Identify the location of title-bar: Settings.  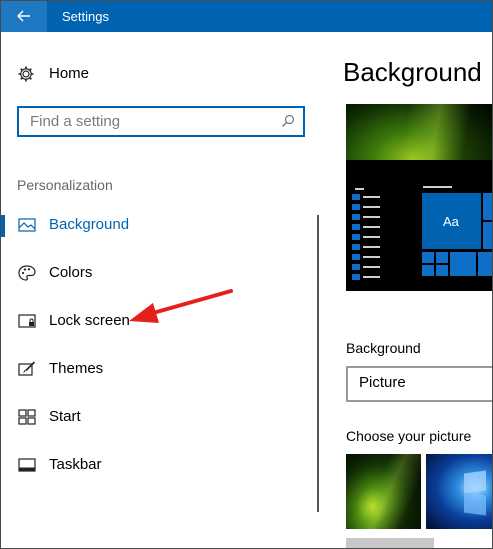
(246, 16).